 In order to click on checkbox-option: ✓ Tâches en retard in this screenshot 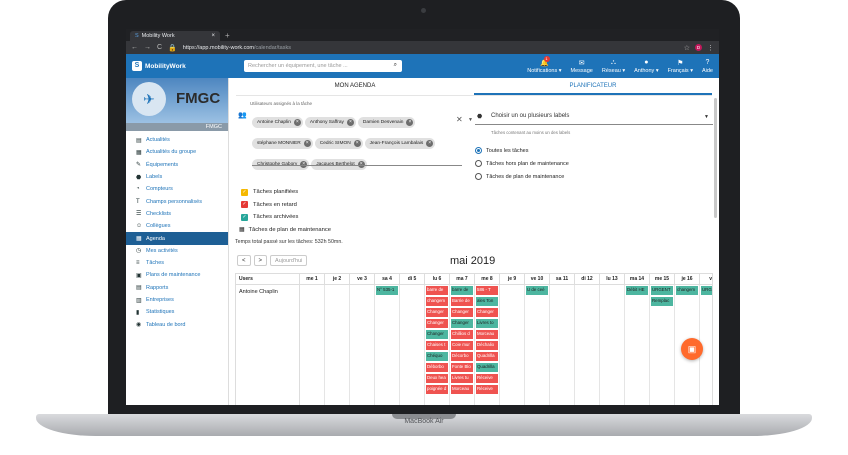, I will do `click(269, 205)`.